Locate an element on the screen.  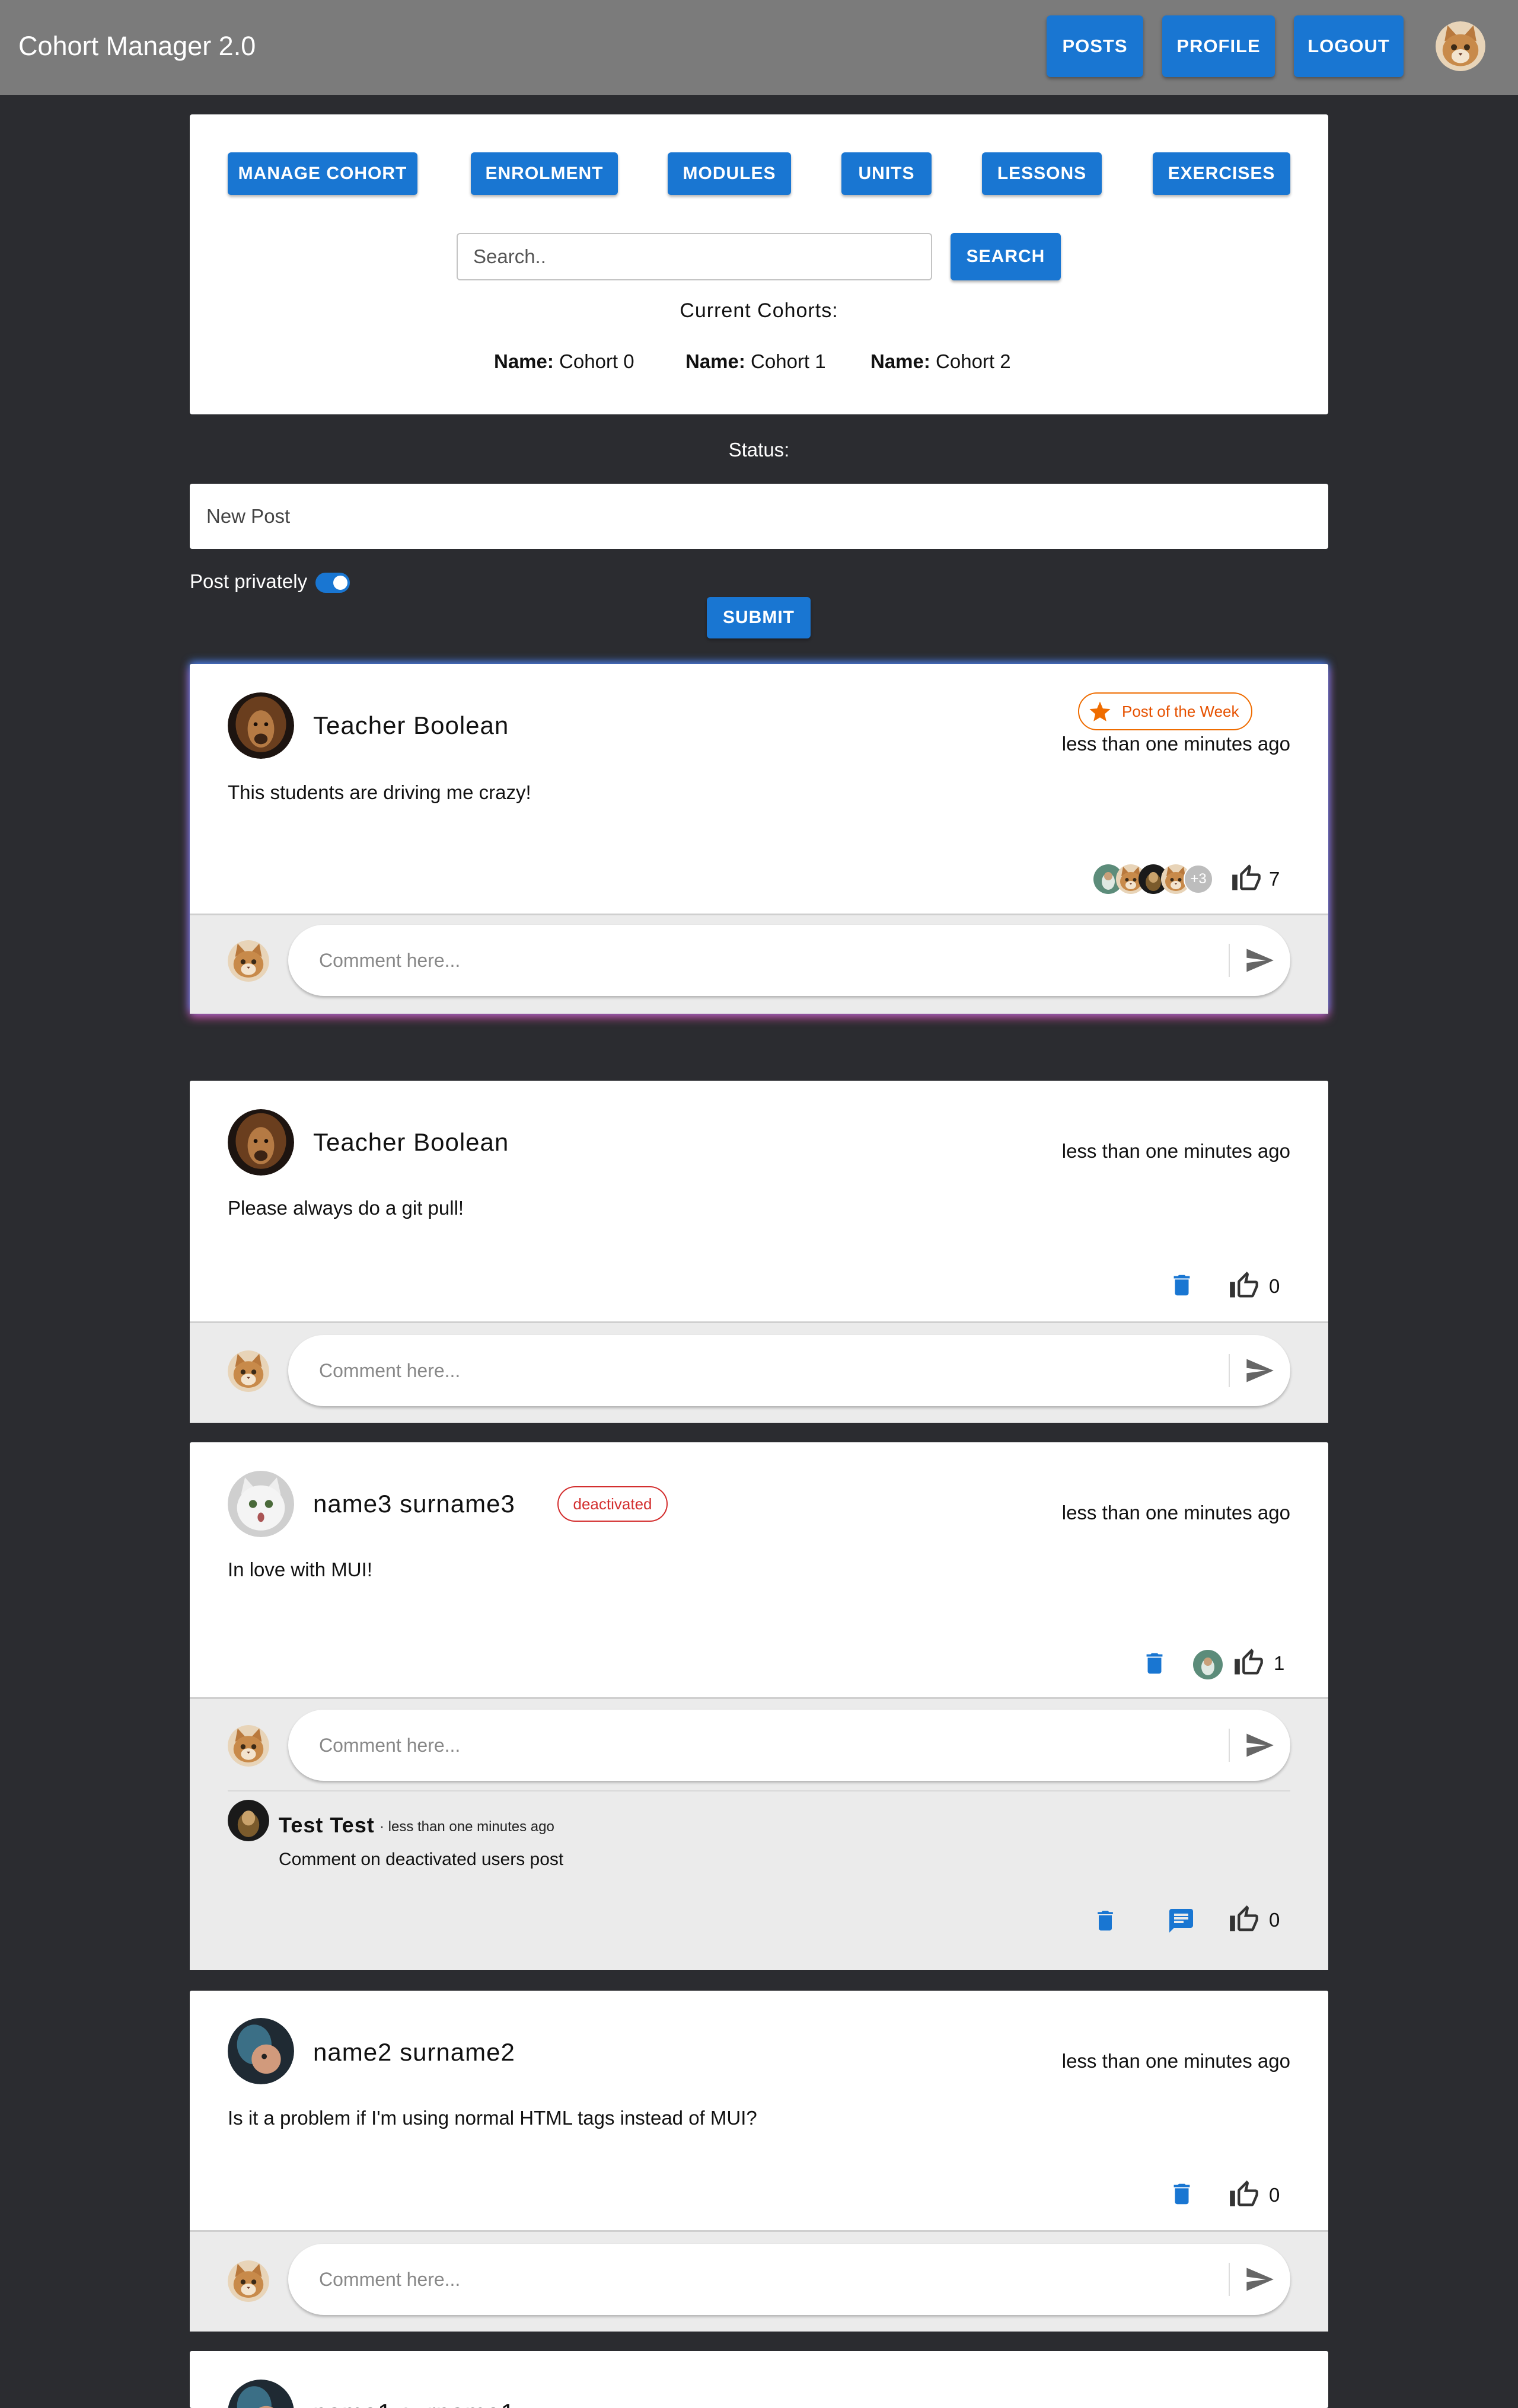
status-label: Status: is located at coordinates (759, 450).